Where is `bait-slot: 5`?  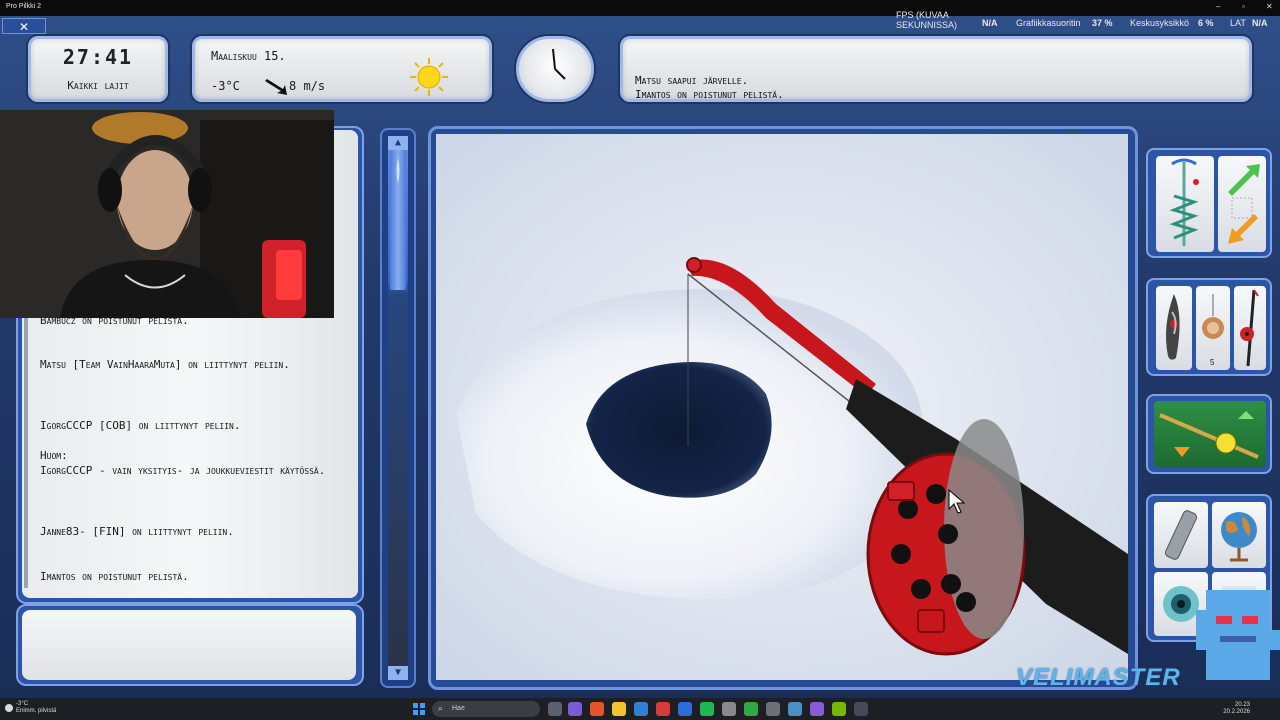
bait-slot: 5 is located at coordinates (1213, 328).